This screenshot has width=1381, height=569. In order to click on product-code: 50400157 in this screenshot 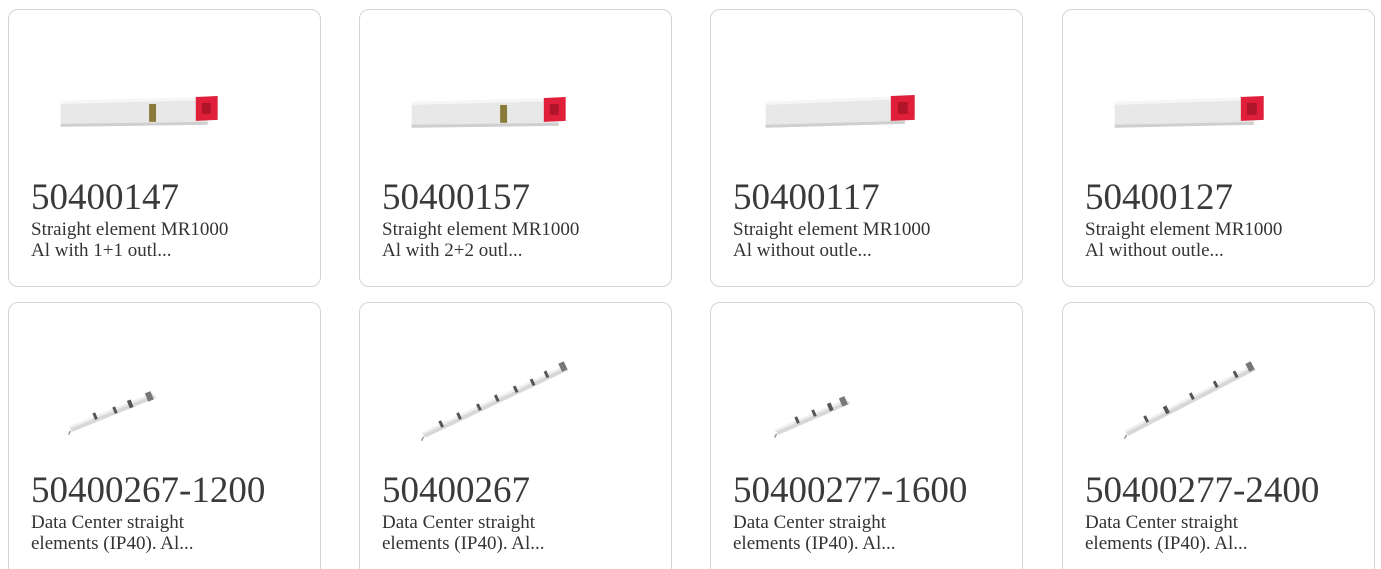, I will do `click(456, 197)`.